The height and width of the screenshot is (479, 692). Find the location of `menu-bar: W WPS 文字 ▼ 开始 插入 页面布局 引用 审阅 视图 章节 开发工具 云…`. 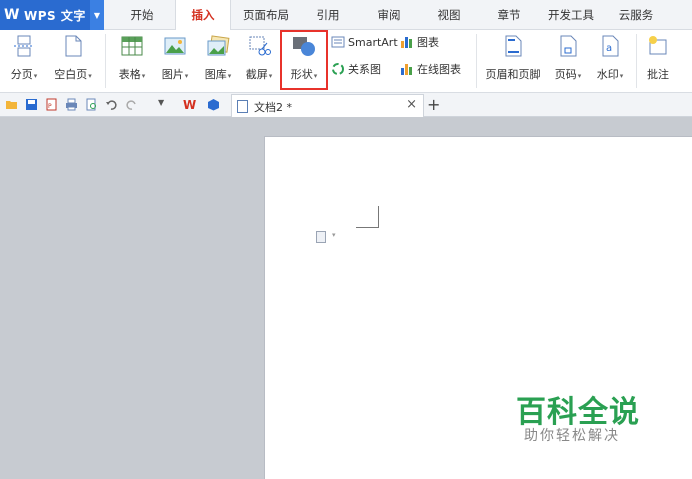

menu-bar: W WPS 文字 ▼ 开始 插入 页面布局 引用 审阅 视图 章节 开发工具 云… is located at coordinates (346, 15).